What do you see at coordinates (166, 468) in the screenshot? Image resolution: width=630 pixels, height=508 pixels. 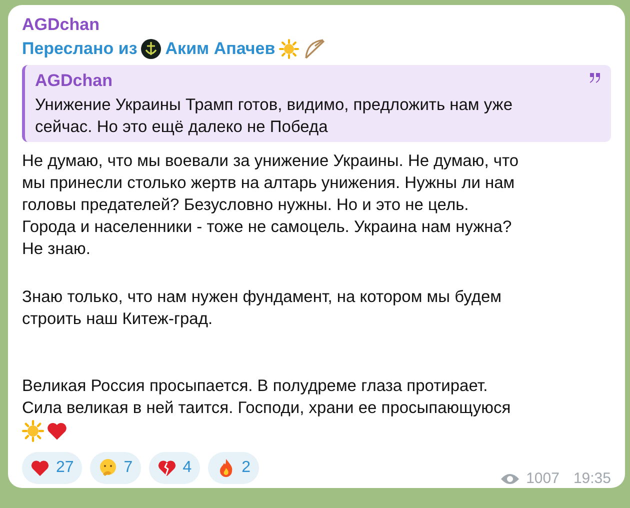 I see `broken-heart-icon` at bounding box center [166, 468].